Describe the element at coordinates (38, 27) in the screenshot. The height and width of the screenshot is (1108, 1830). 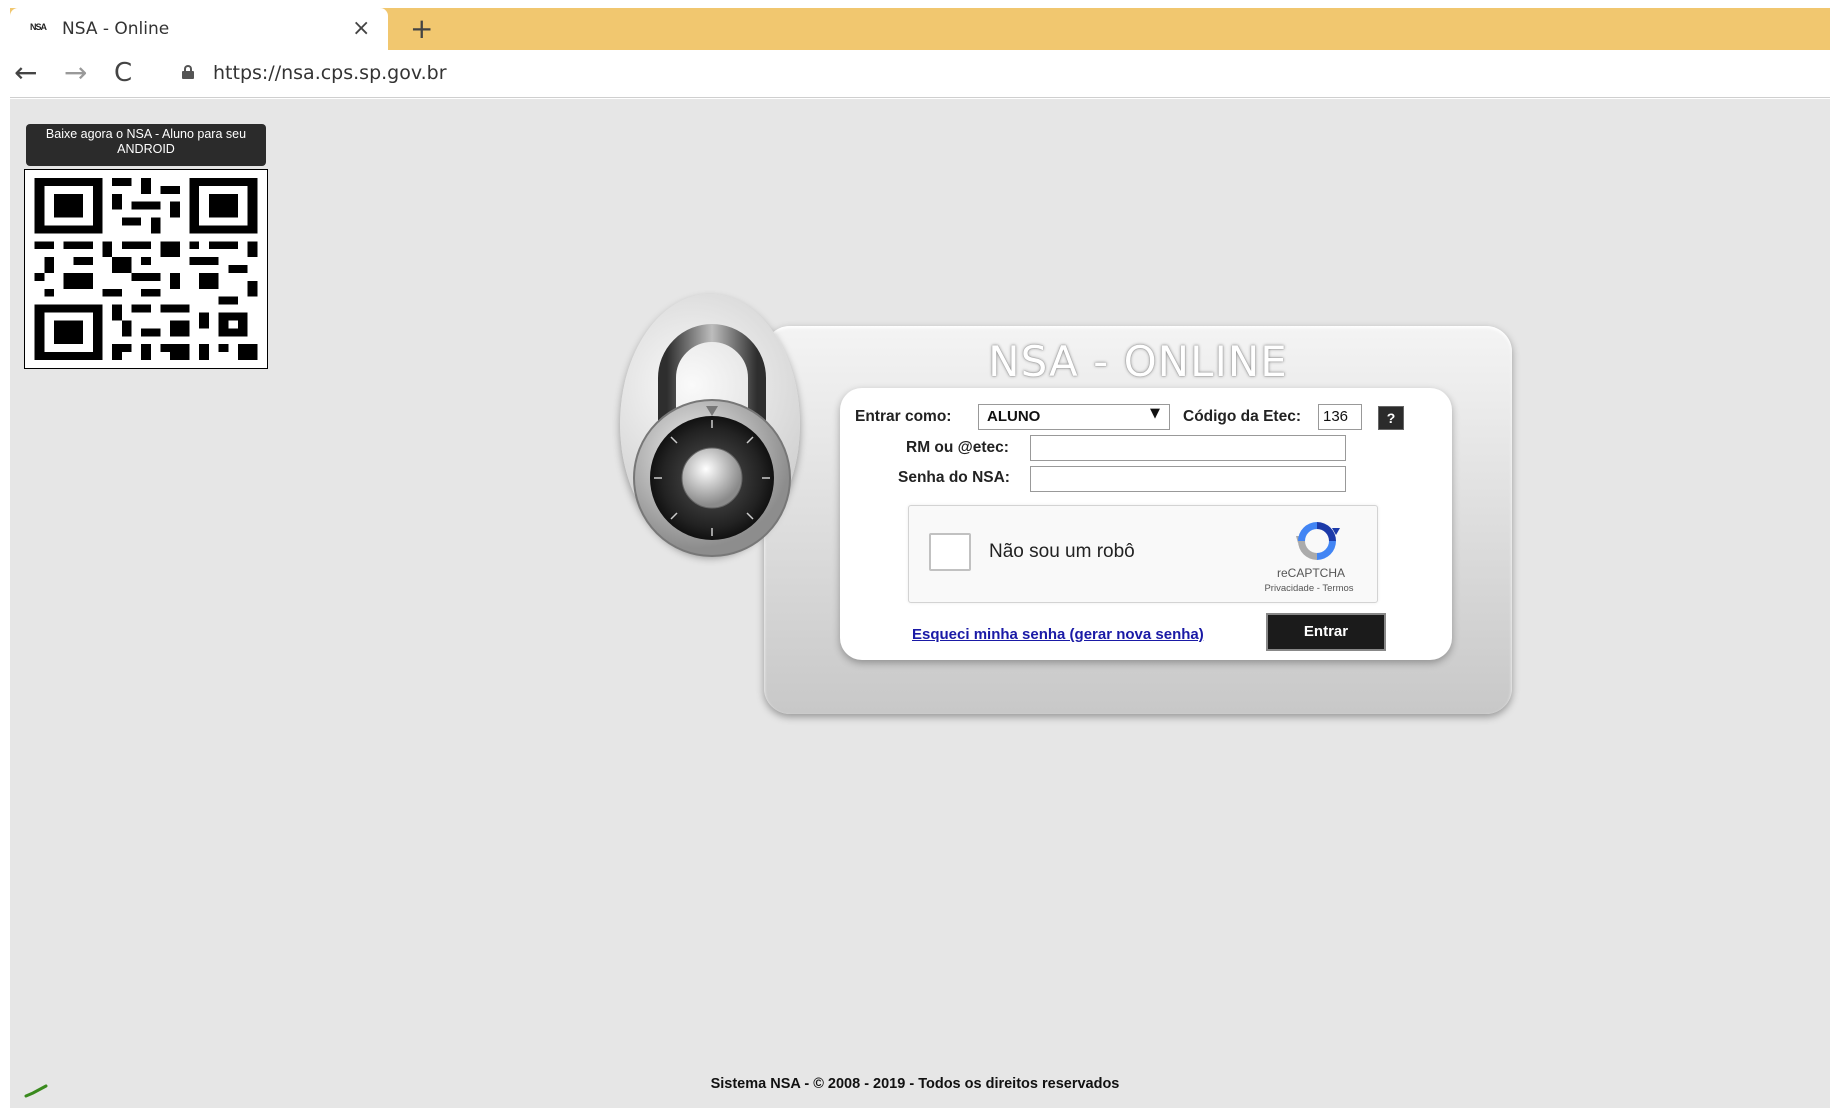
I see `favicon-icon: NSA` at that location.